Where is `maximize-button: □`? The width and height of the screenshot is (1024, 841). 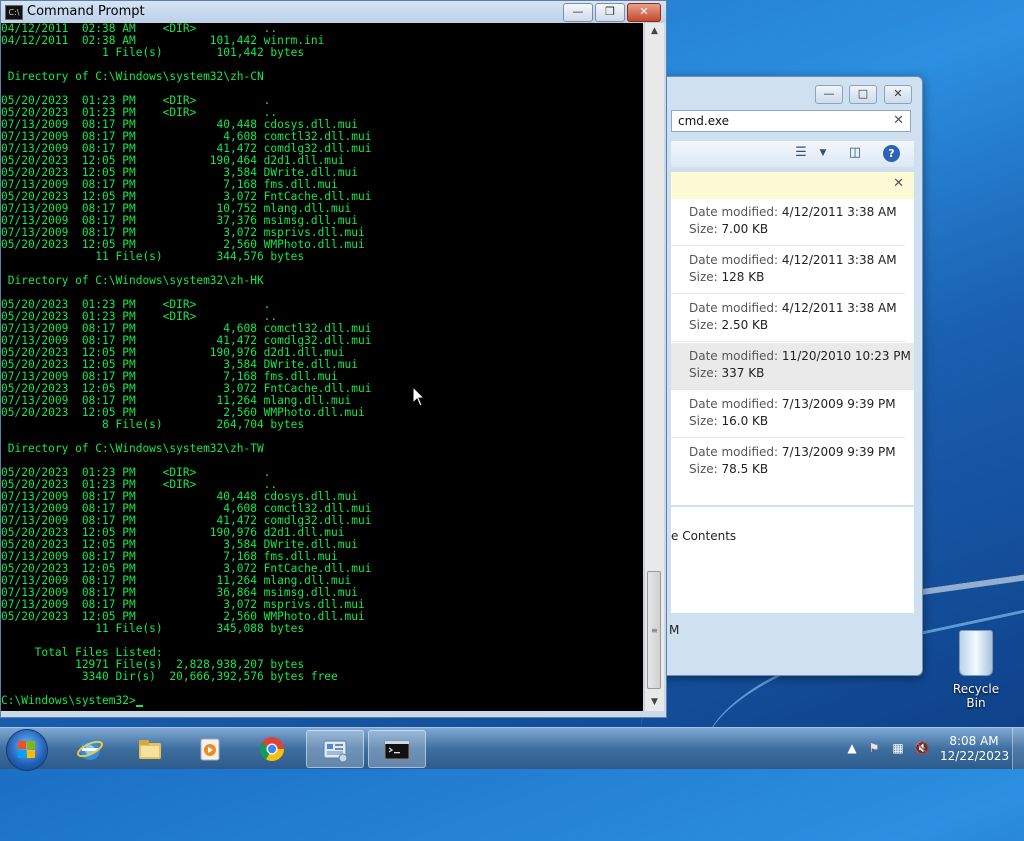
maximize-button: □ is located at coordinates (863, 94).